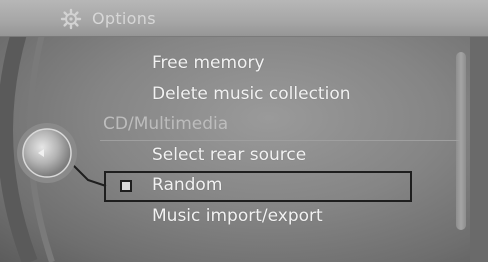 This screenshot has width=488, height=262. I want to click on scroll-track, so click(461, 141).